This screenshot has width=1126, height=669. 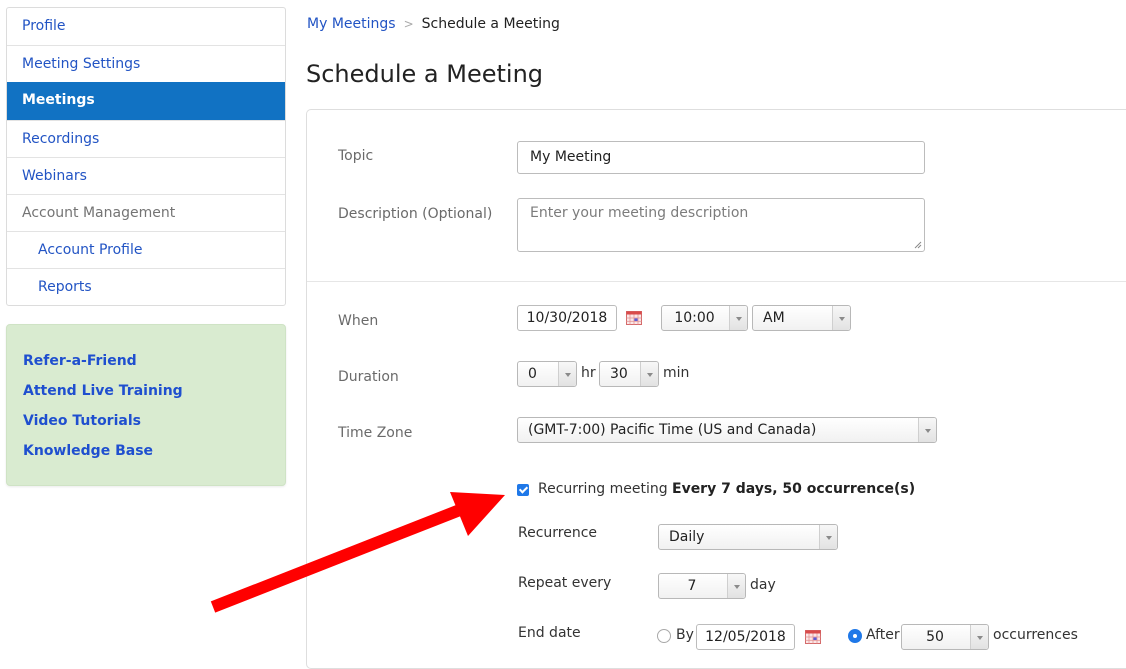 I want to click on occurrences-unit: occurrences, so click(x=1035, y=635).